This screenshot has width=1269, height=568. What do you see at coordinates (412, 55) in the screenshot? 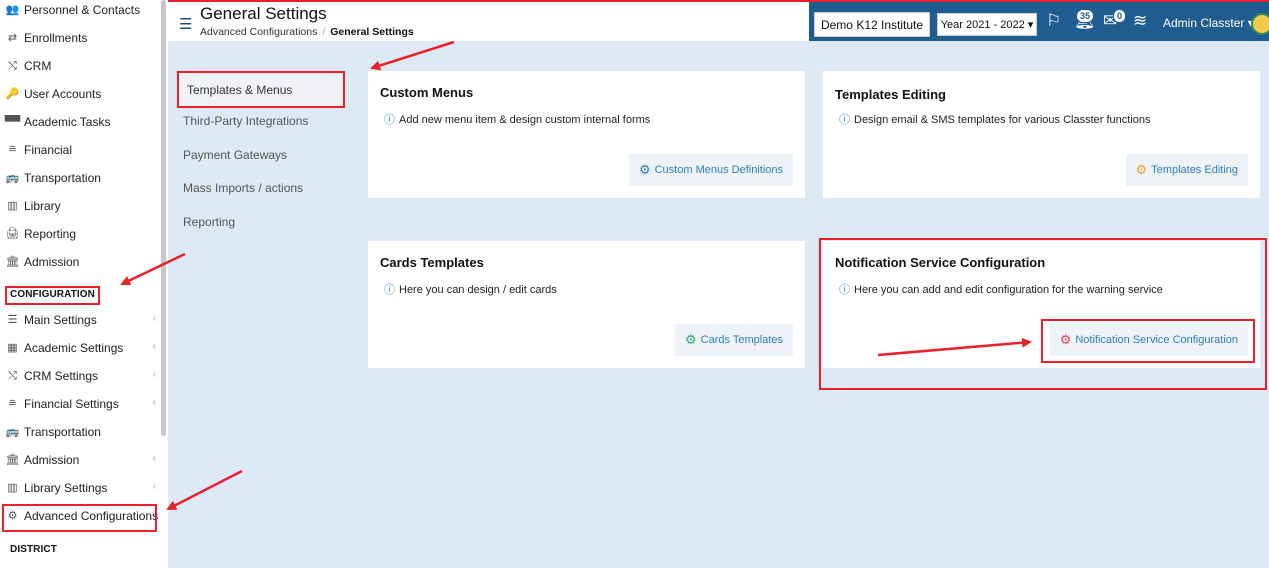
I see `arrow-to-templates-menus` at bounding box center [412, 55].